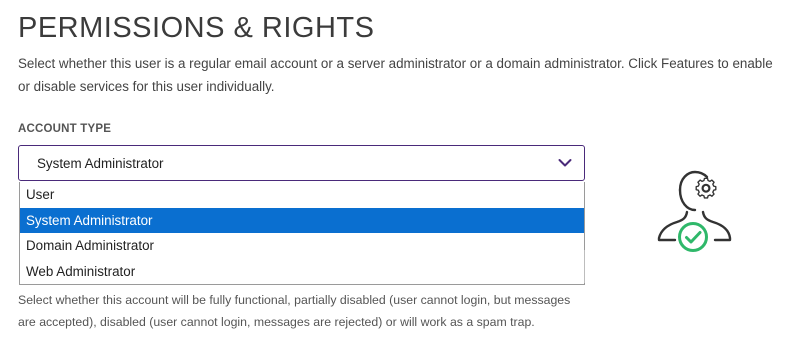 The image size is (789, 359). What do you see at coordinates (565, 163) in the screenshot?
I see `chevron-down-icon` at bounding box center [565, 163].